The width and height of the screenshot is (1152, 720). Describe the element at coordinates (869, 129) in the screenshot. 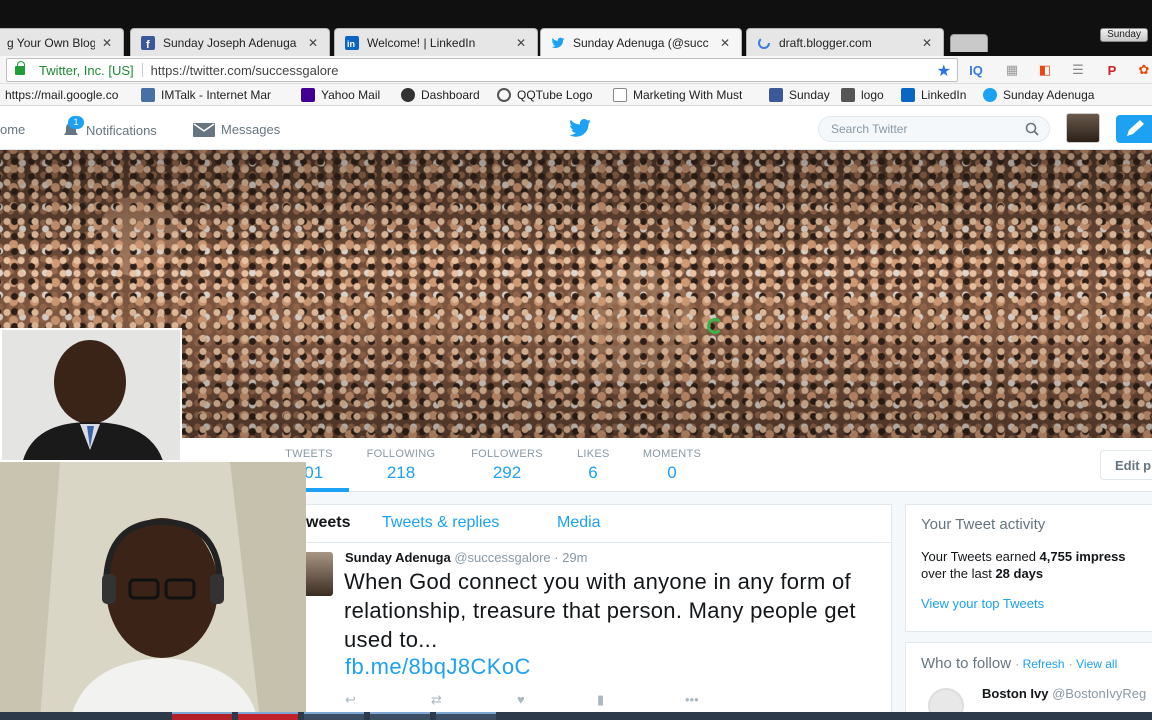

I see `search-placeholder: Search Twitter` at that location.